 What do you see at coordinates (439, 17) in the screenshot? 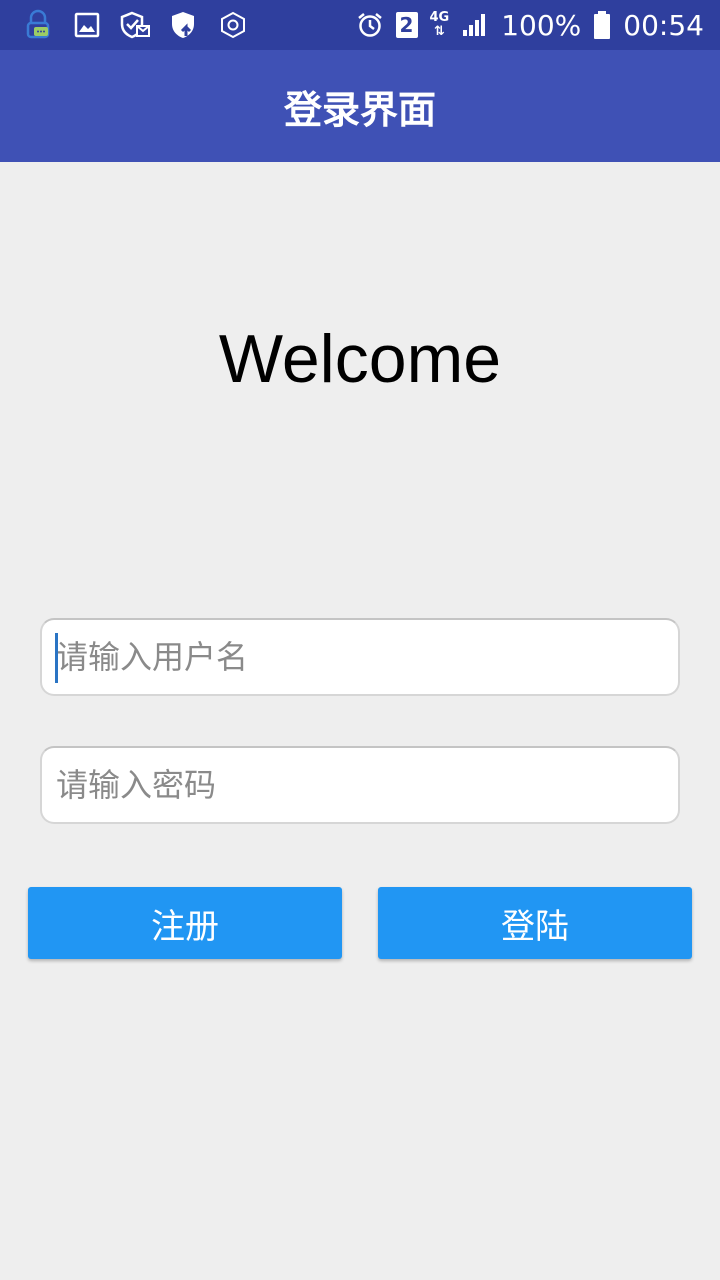
I see `network-type-label: 4G` at bounding box center [439, 17].